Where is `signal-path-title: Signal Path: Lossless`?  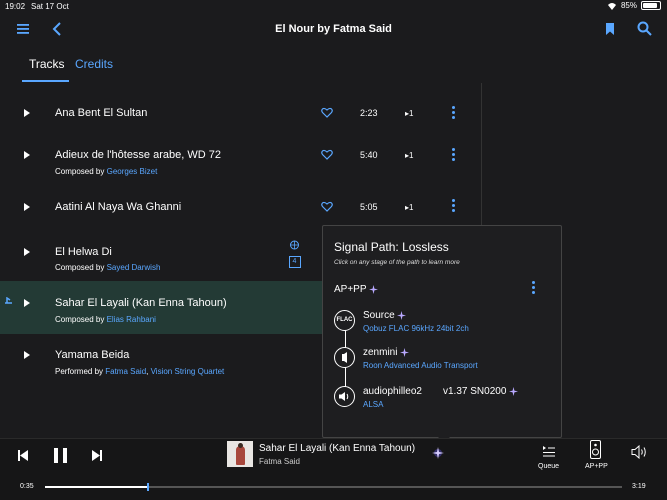 signal-path-title: Signal Path: Lossless is located at coordinates (391, 247).